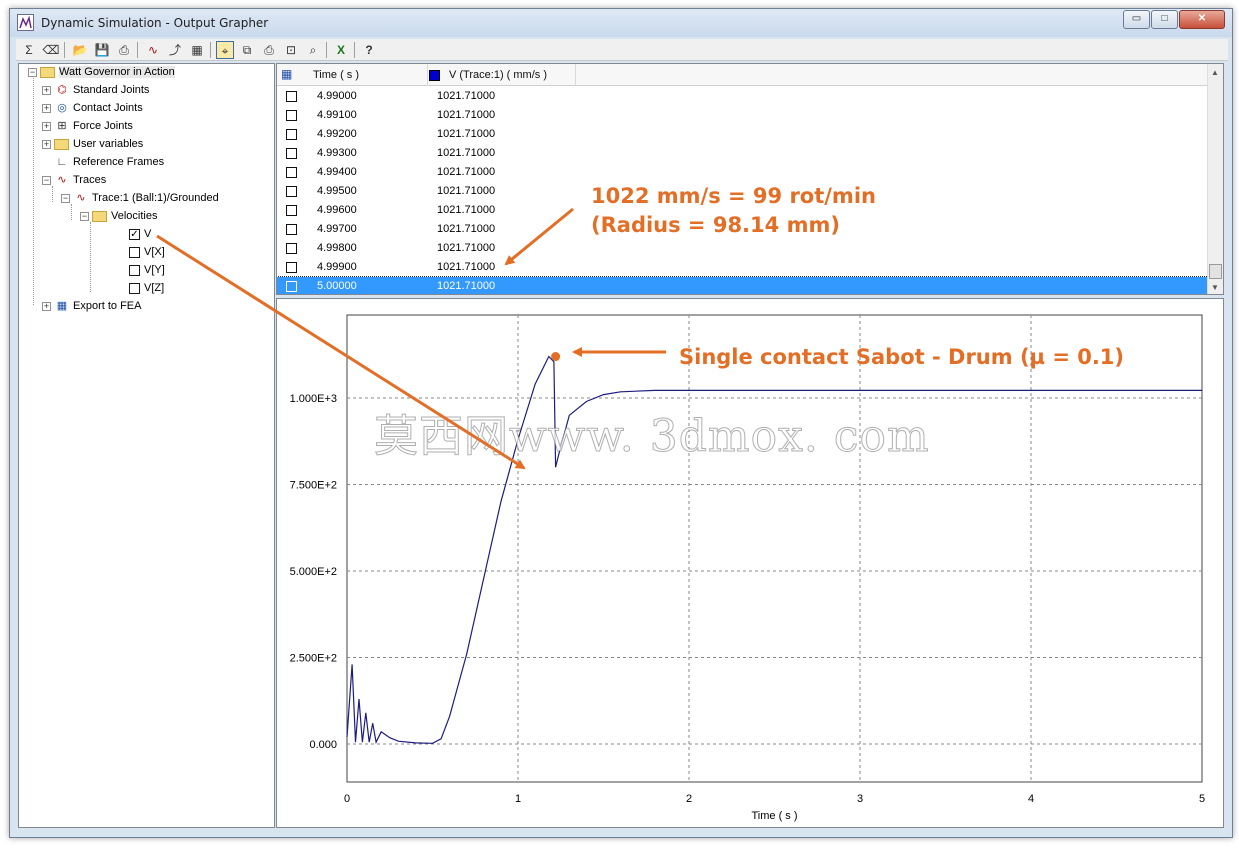  I want to click on col-time-header: Time ( s ), so click(336, 75).